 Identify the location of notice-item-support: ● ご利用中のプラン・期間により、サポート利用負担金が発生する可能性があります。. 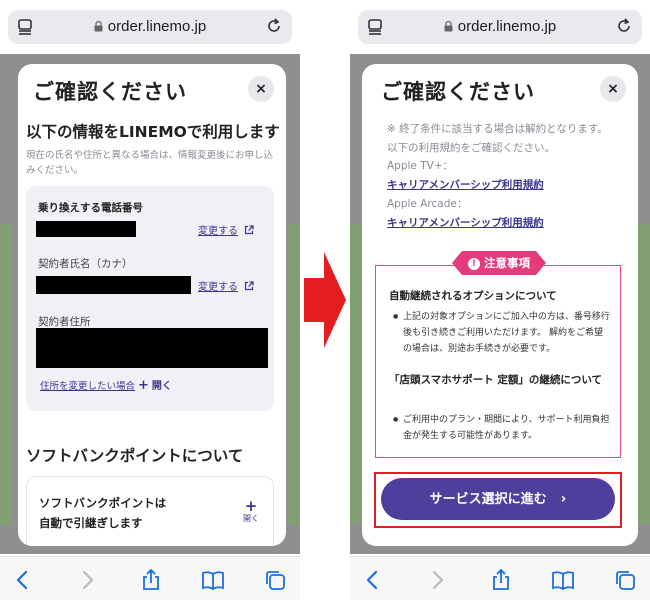
(502, 428).